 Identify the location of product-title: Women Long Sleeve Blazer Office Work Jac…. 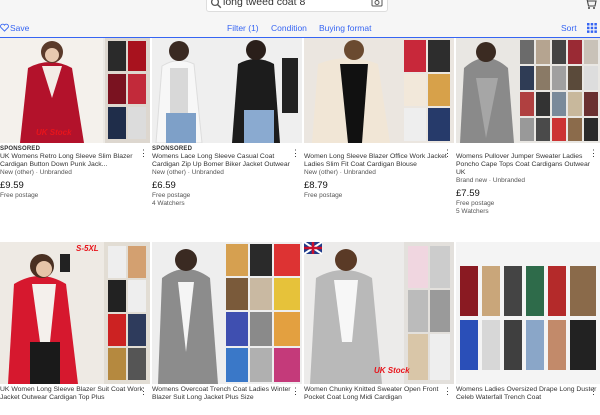
(379, 161).